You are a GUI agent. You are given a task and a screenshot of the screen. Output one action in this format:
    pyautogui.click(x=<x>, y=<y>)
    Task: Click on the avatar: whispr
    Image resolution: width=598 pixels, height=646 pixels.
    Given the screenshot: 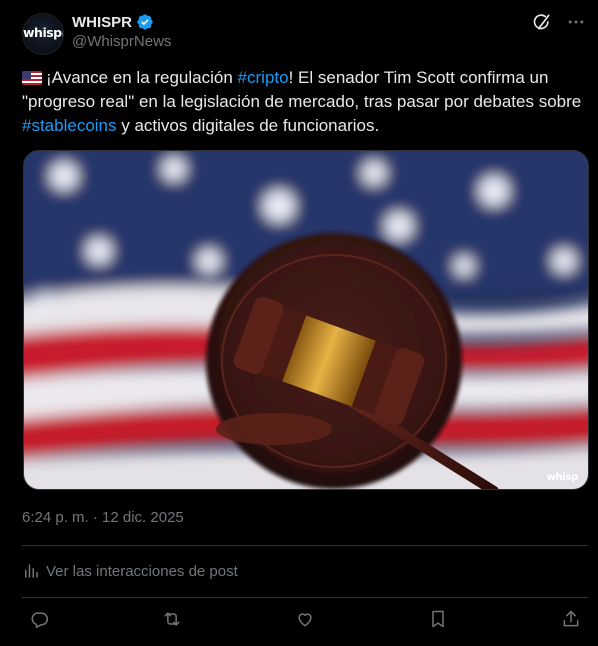 What is the action you would take?
    pyautogui.click(x=43, y=34)
    